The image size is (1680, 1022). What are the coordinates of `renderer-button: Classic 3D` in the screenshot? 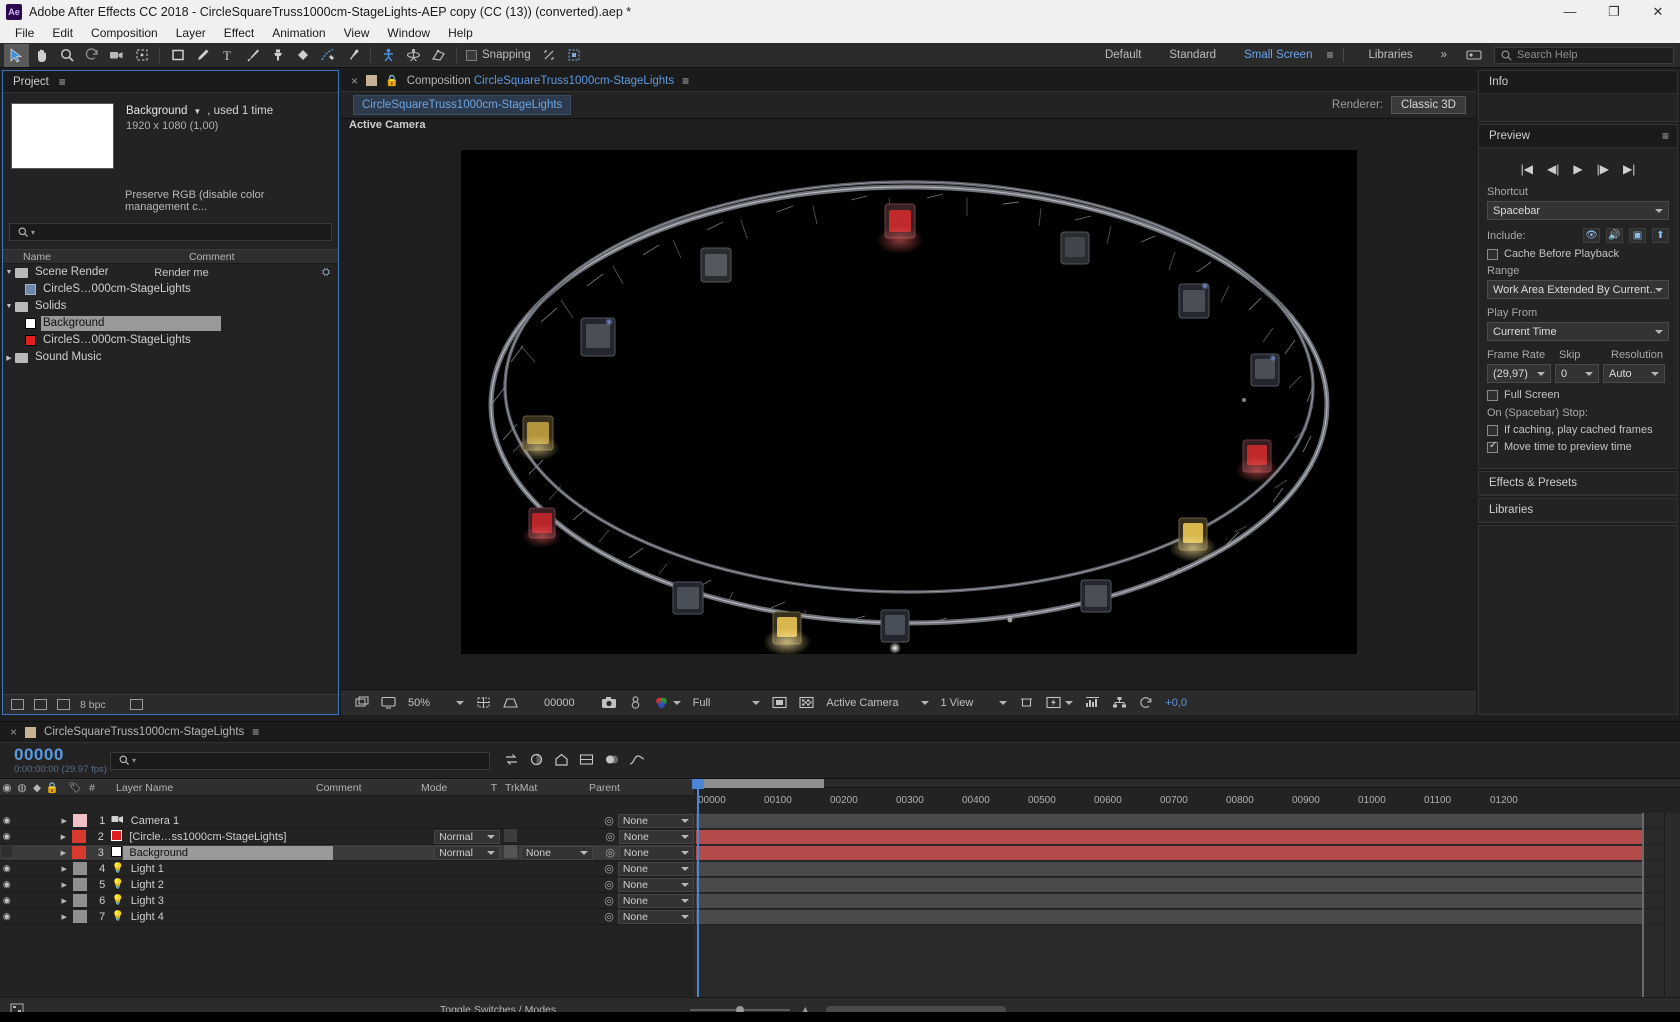 It's located at (1428, 105).